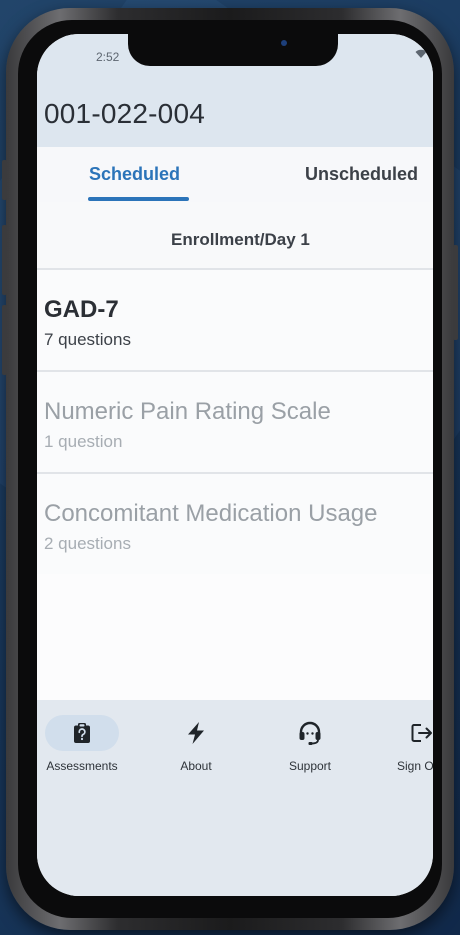 The width and height of the screenshot is (460, 935). Describe the element at coordinates (455, 292) in the screenshot. I see `power-button` at that location.